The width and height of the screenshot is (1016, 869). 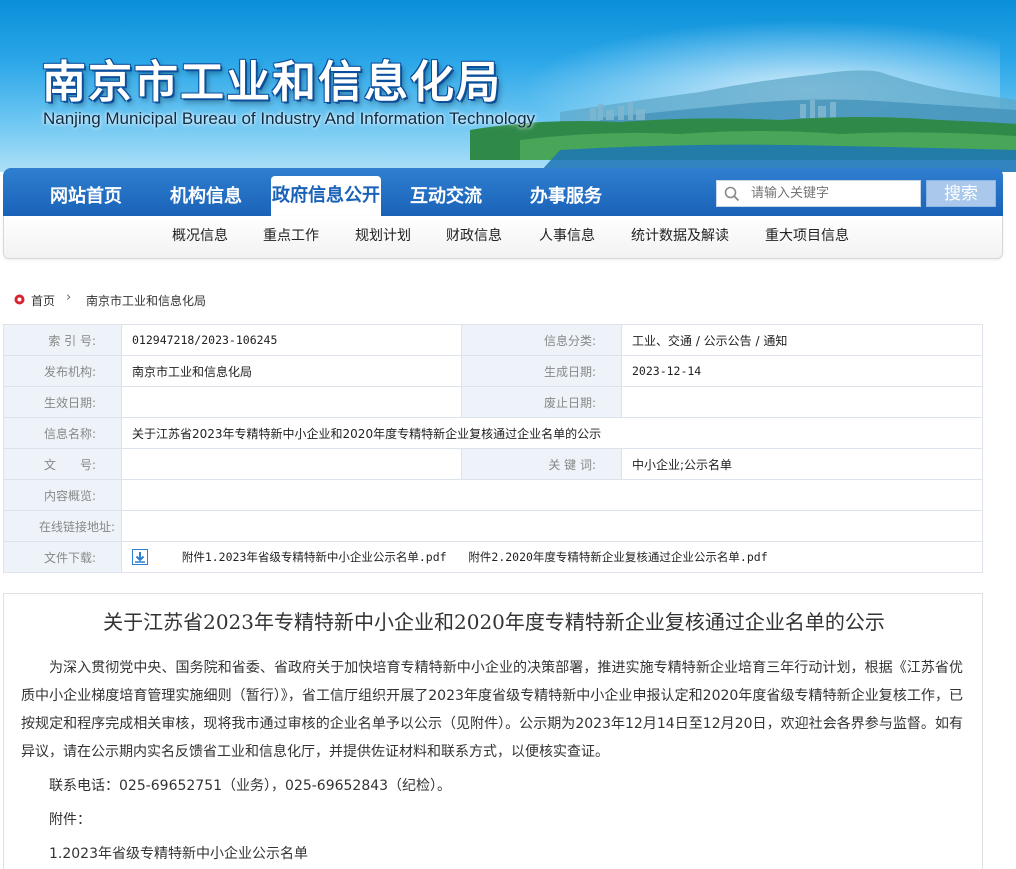 What do you see at coordinates (541, 340) in the screenshot?
I see `category-label: 信息分类:` at bounding box center [541, 340].